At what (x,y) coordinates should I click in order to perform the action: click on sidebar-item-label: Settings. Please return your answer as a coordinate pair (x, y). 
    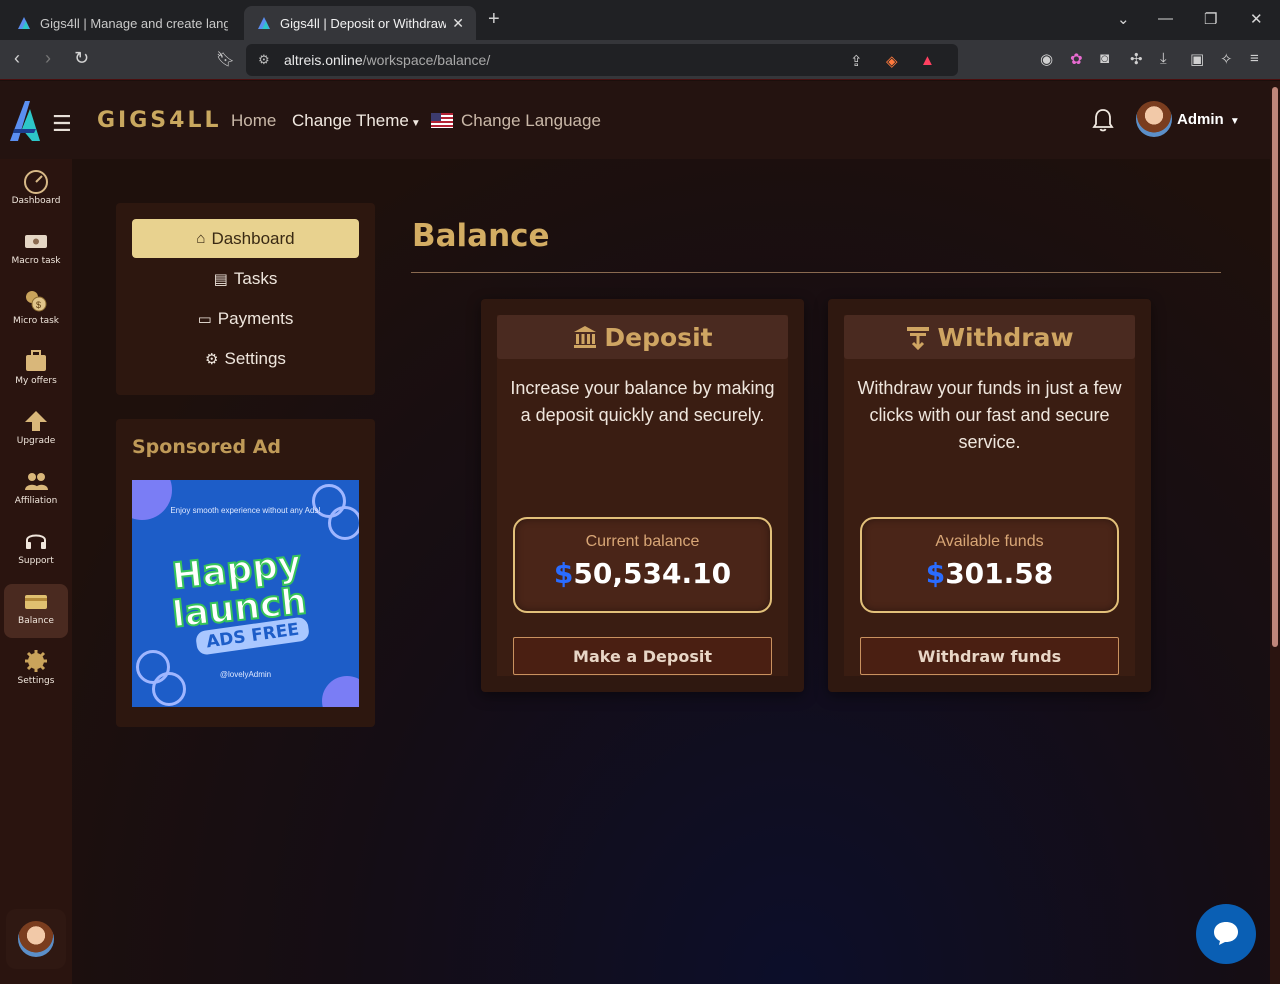
    Looking at the image, I should click on (36, 681).